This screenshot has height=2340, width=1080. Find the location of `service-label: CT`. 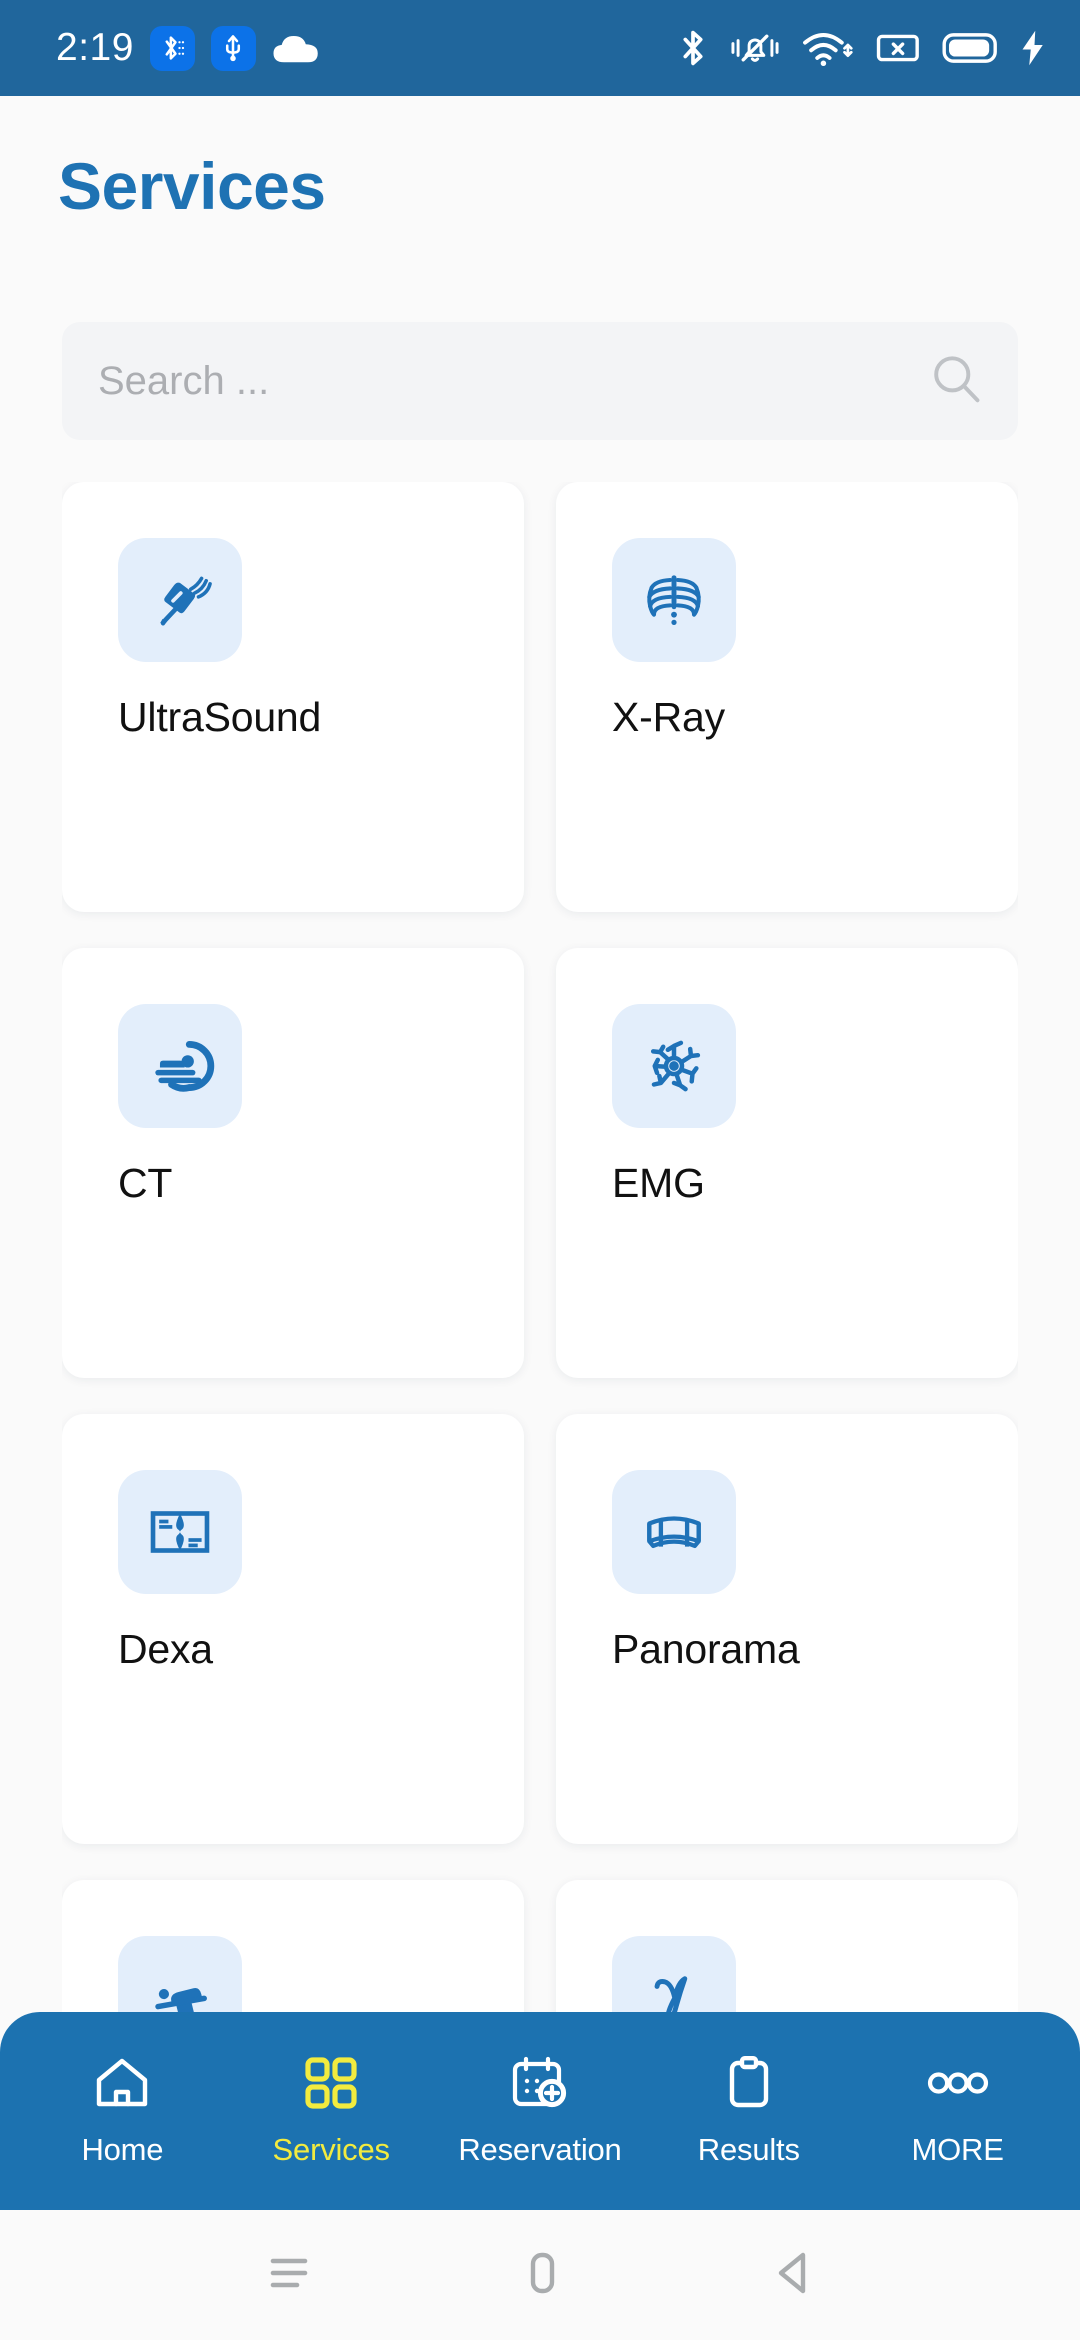

service-label: CT is located at coordinates (145, 1183).